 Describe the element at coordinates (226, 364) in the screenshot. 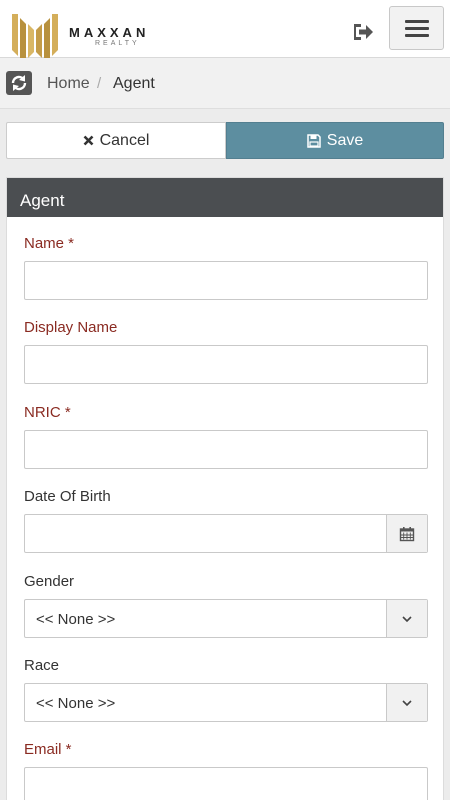

I see `display-name-input` at that location.